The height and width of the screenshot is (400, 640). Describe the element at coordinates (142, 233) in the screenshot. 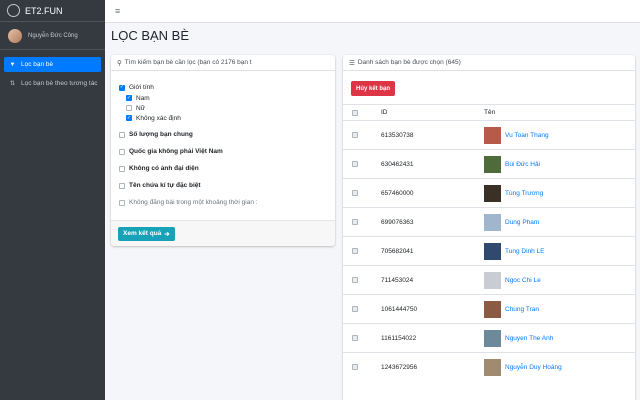

I see `view-results-label: Xem kết quả` at that location.